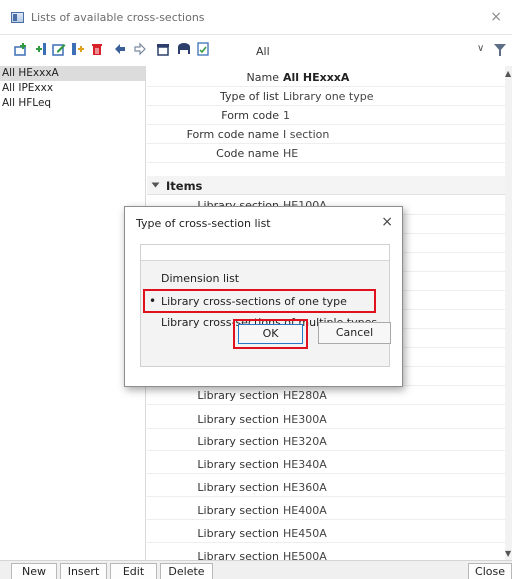  Describe the element at coordinates (305, 395) in the screenshot. I see `item-value: HE280A` at that location.